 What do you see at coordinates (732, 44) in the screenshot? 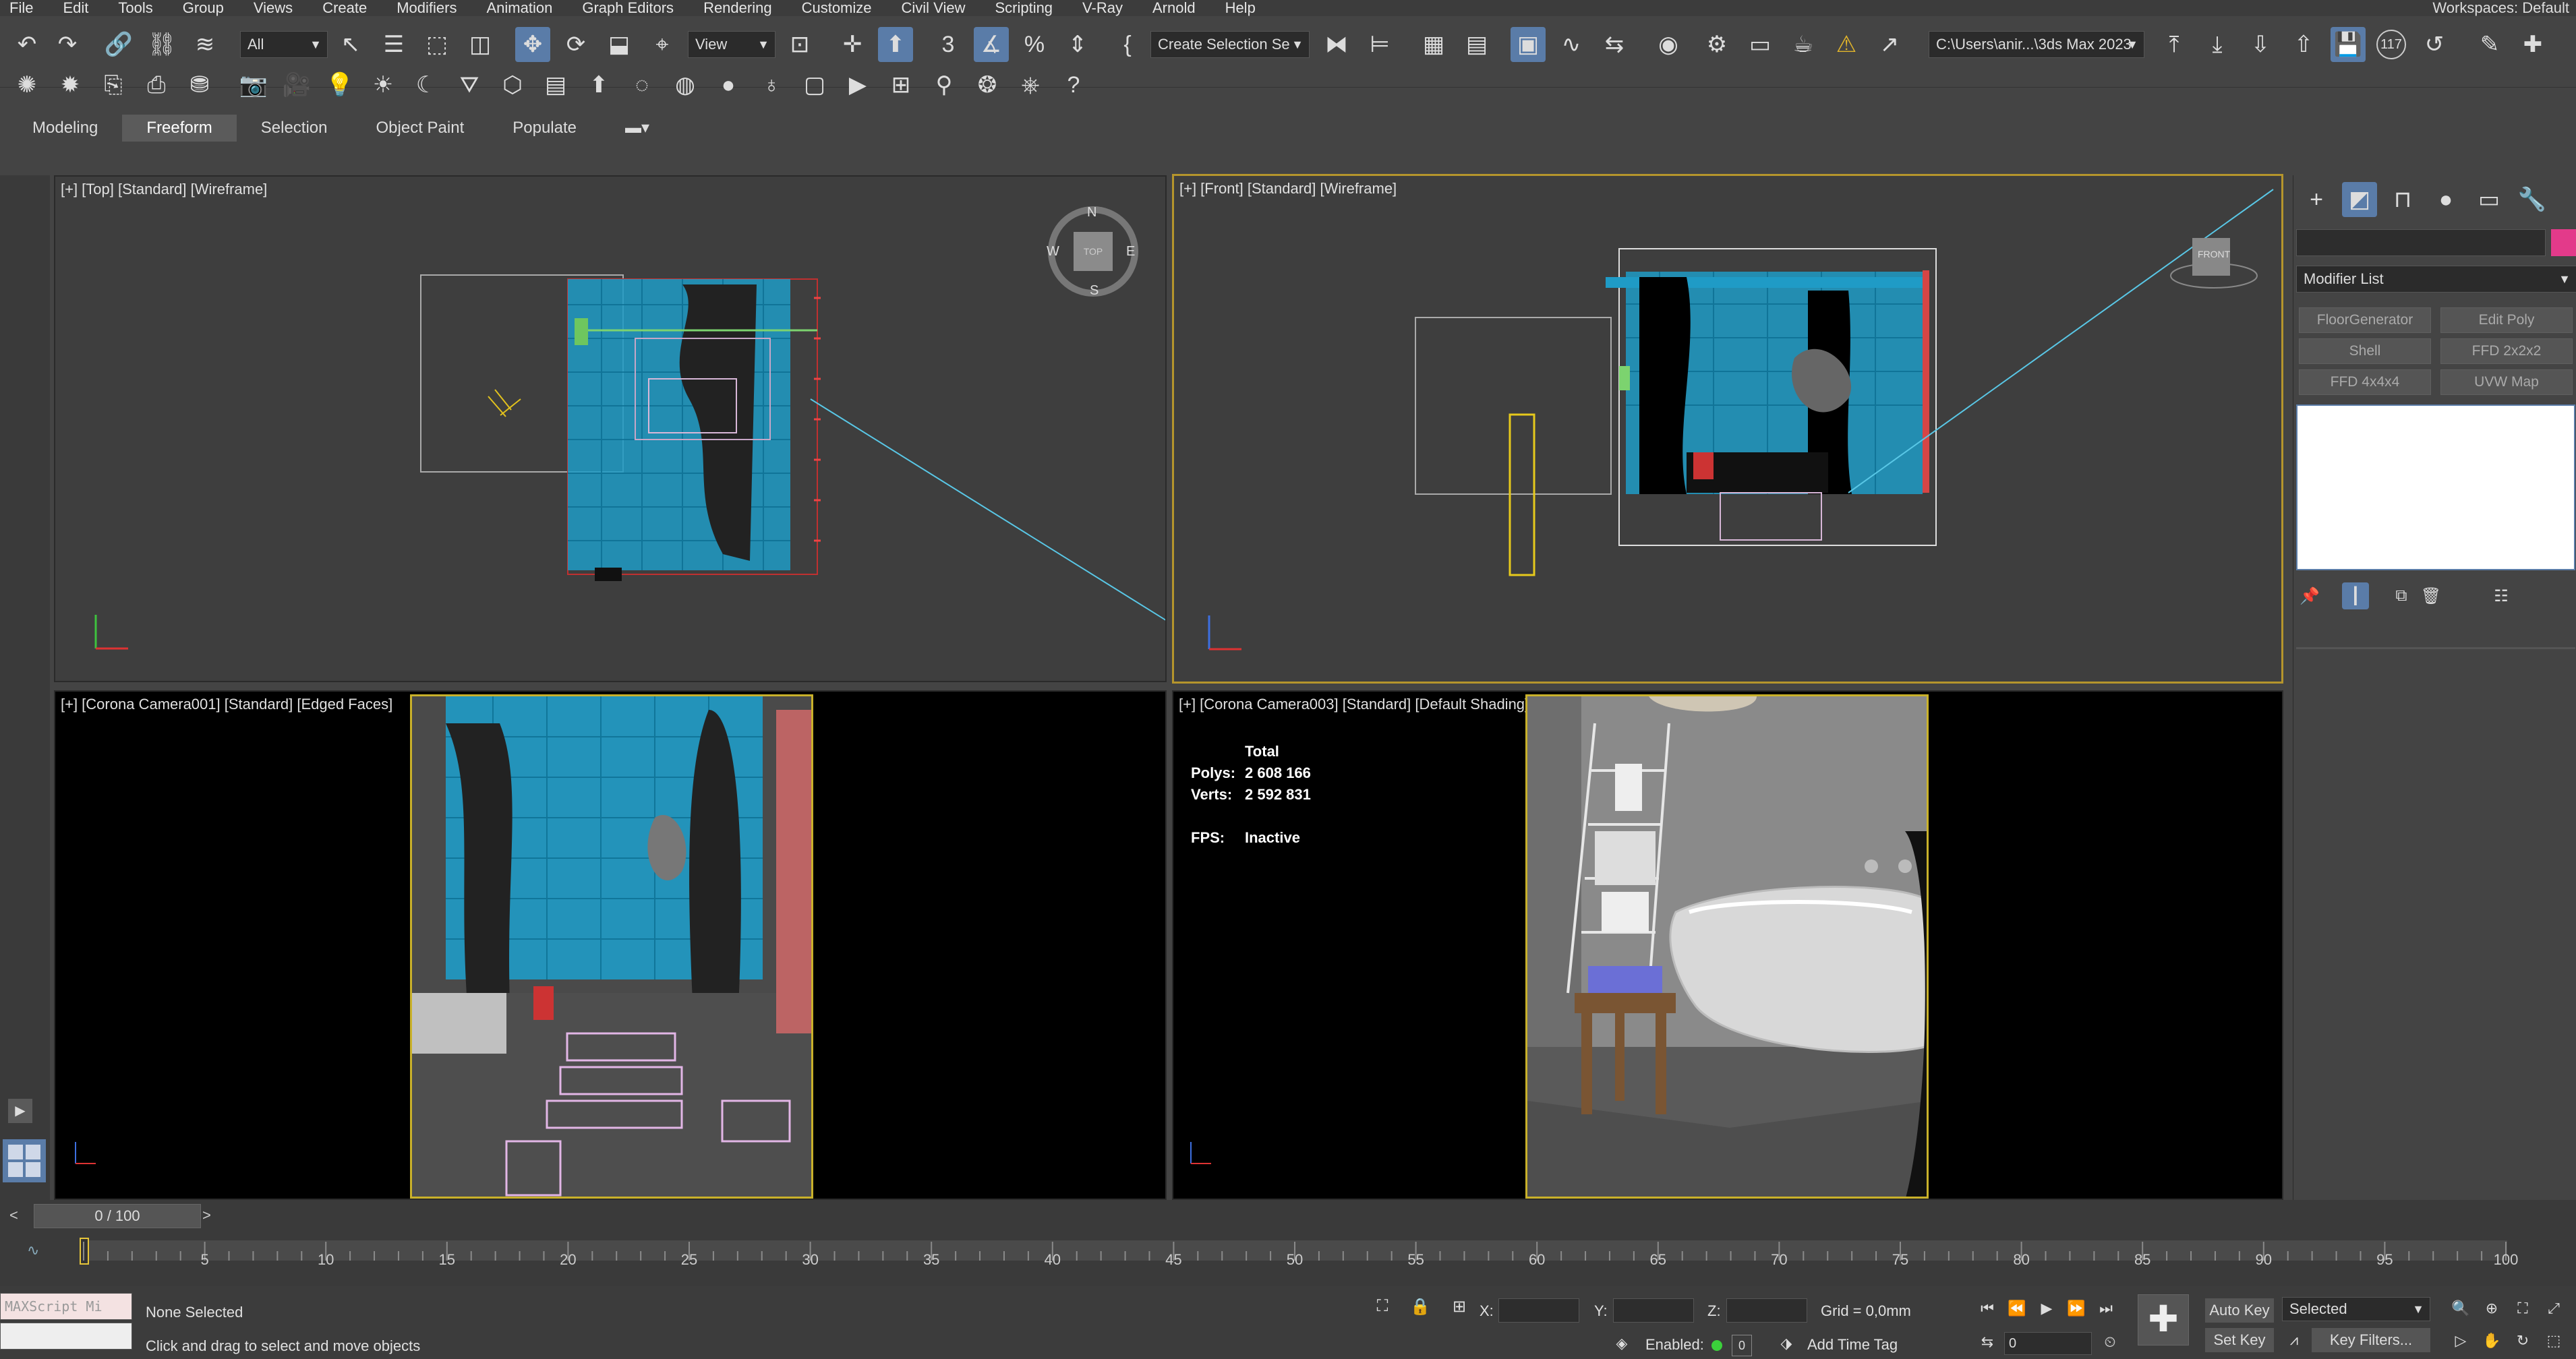
I see `reference-coord-dropdown: View ▼` at bounding box center [732, 44].